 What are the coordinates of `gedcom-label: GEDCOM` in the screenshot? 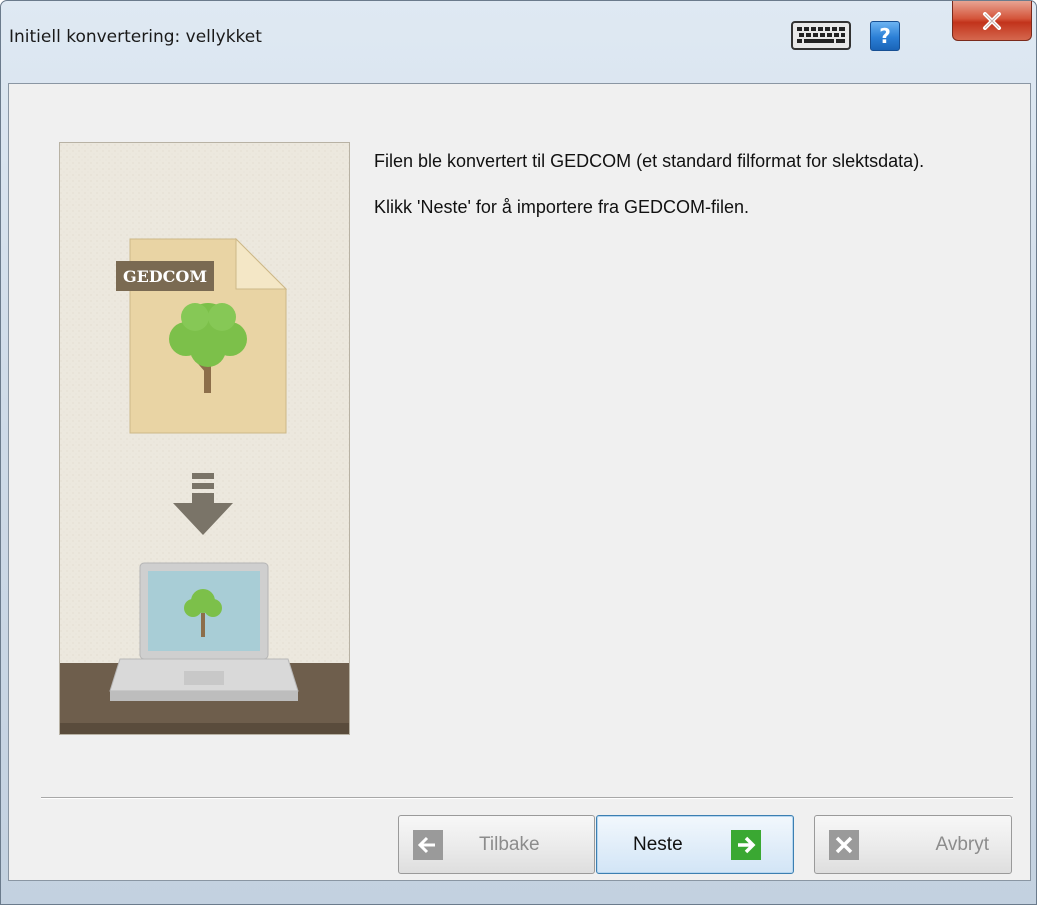 It's located at (165, 276).